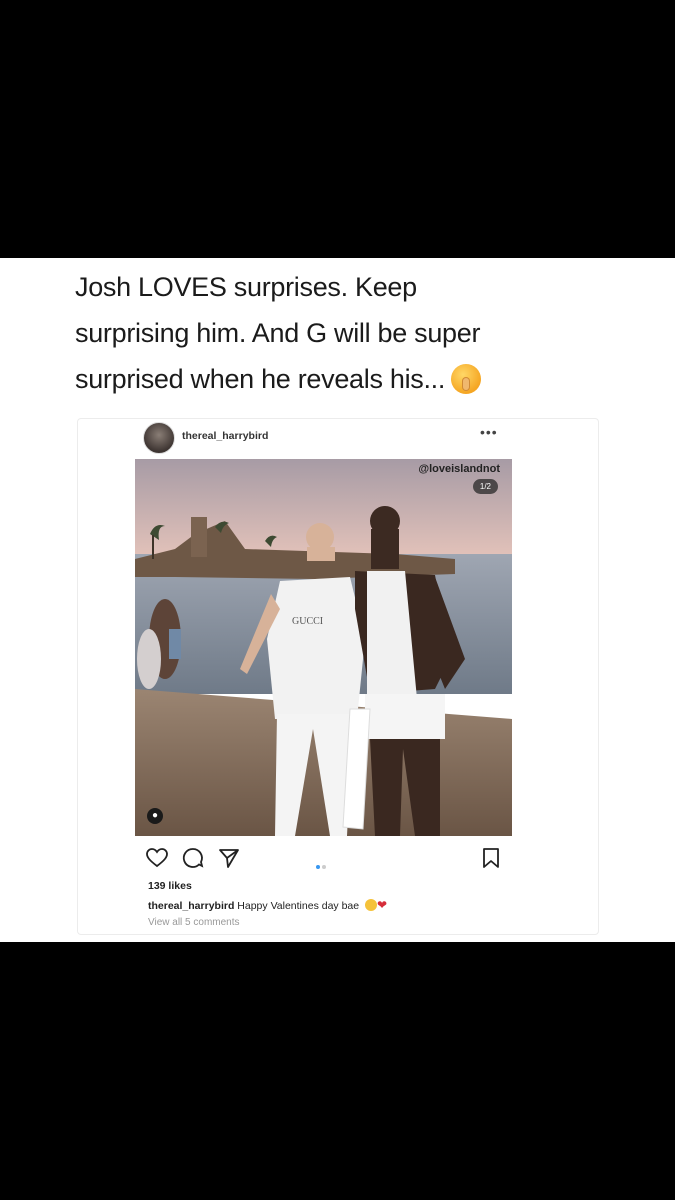 The width and height of the screenshot is (675, 1200). What do you see at coordinates (491, 860) in the screenshot?
I see `bookmark-icon` at bounding box center [491, 860].